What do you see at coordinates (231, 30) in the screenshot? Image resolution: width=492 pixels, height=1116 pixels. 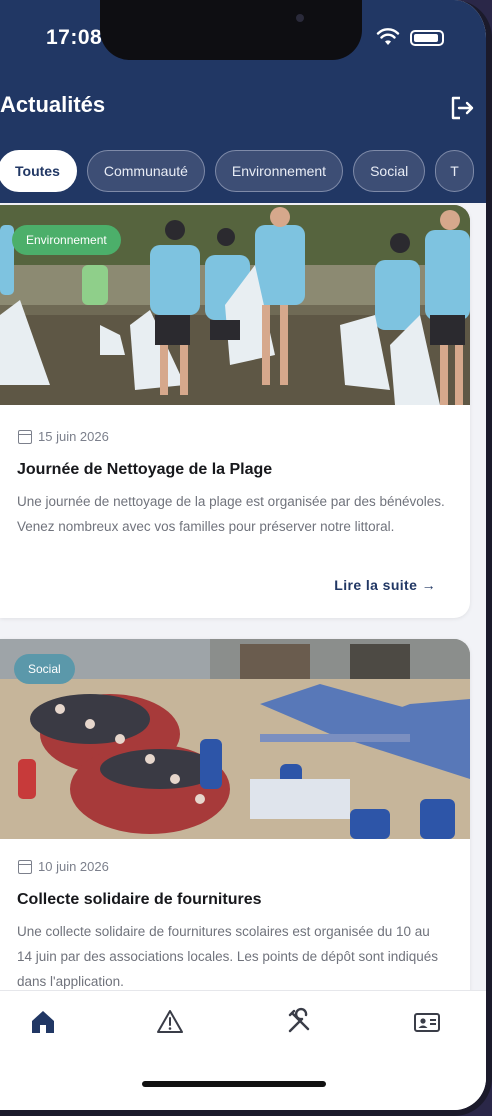 I see `camera-notch` at bounding box center [231, 30].